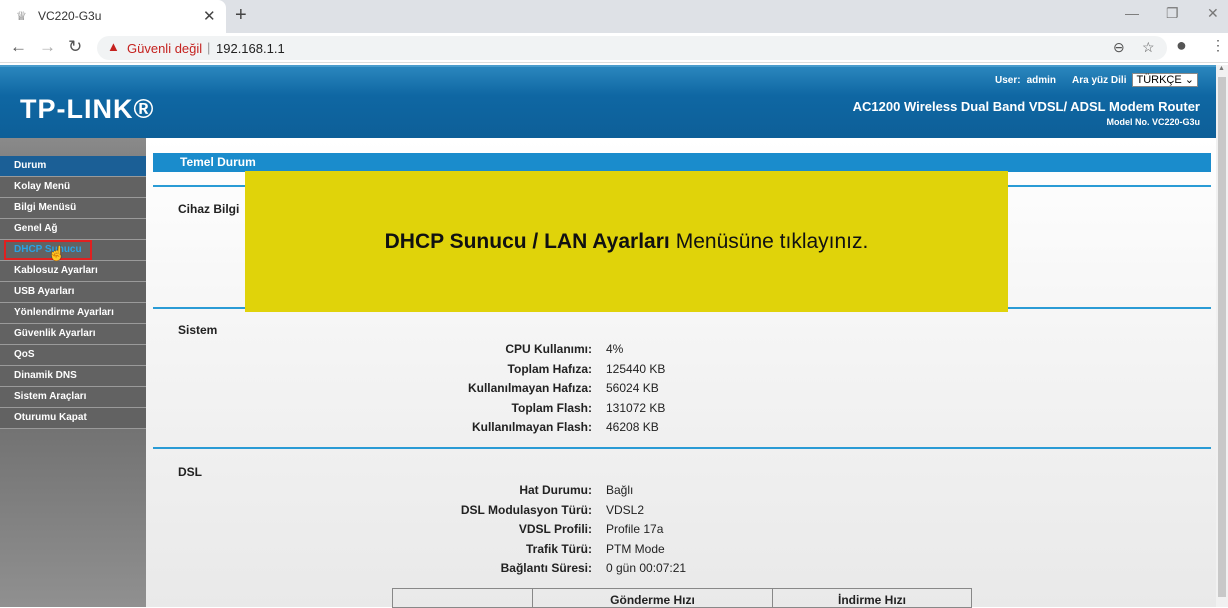 The width and height of the screenshot is (1228, 608). What do you see at coordinates (198, 330) in the screenshot?
I see `section-system: Sistem` at bounding box center [198, 330].